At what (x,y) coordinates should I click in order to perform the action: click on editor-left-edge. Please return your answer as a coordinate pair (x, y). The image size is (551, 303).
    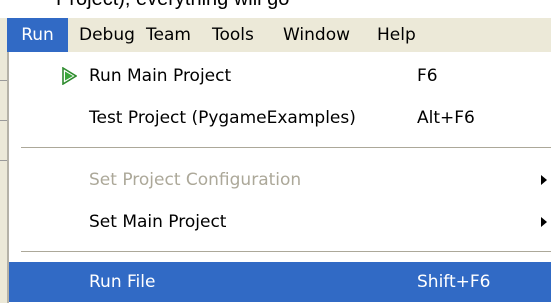
    Looking at the image, I should click on (3, 160).